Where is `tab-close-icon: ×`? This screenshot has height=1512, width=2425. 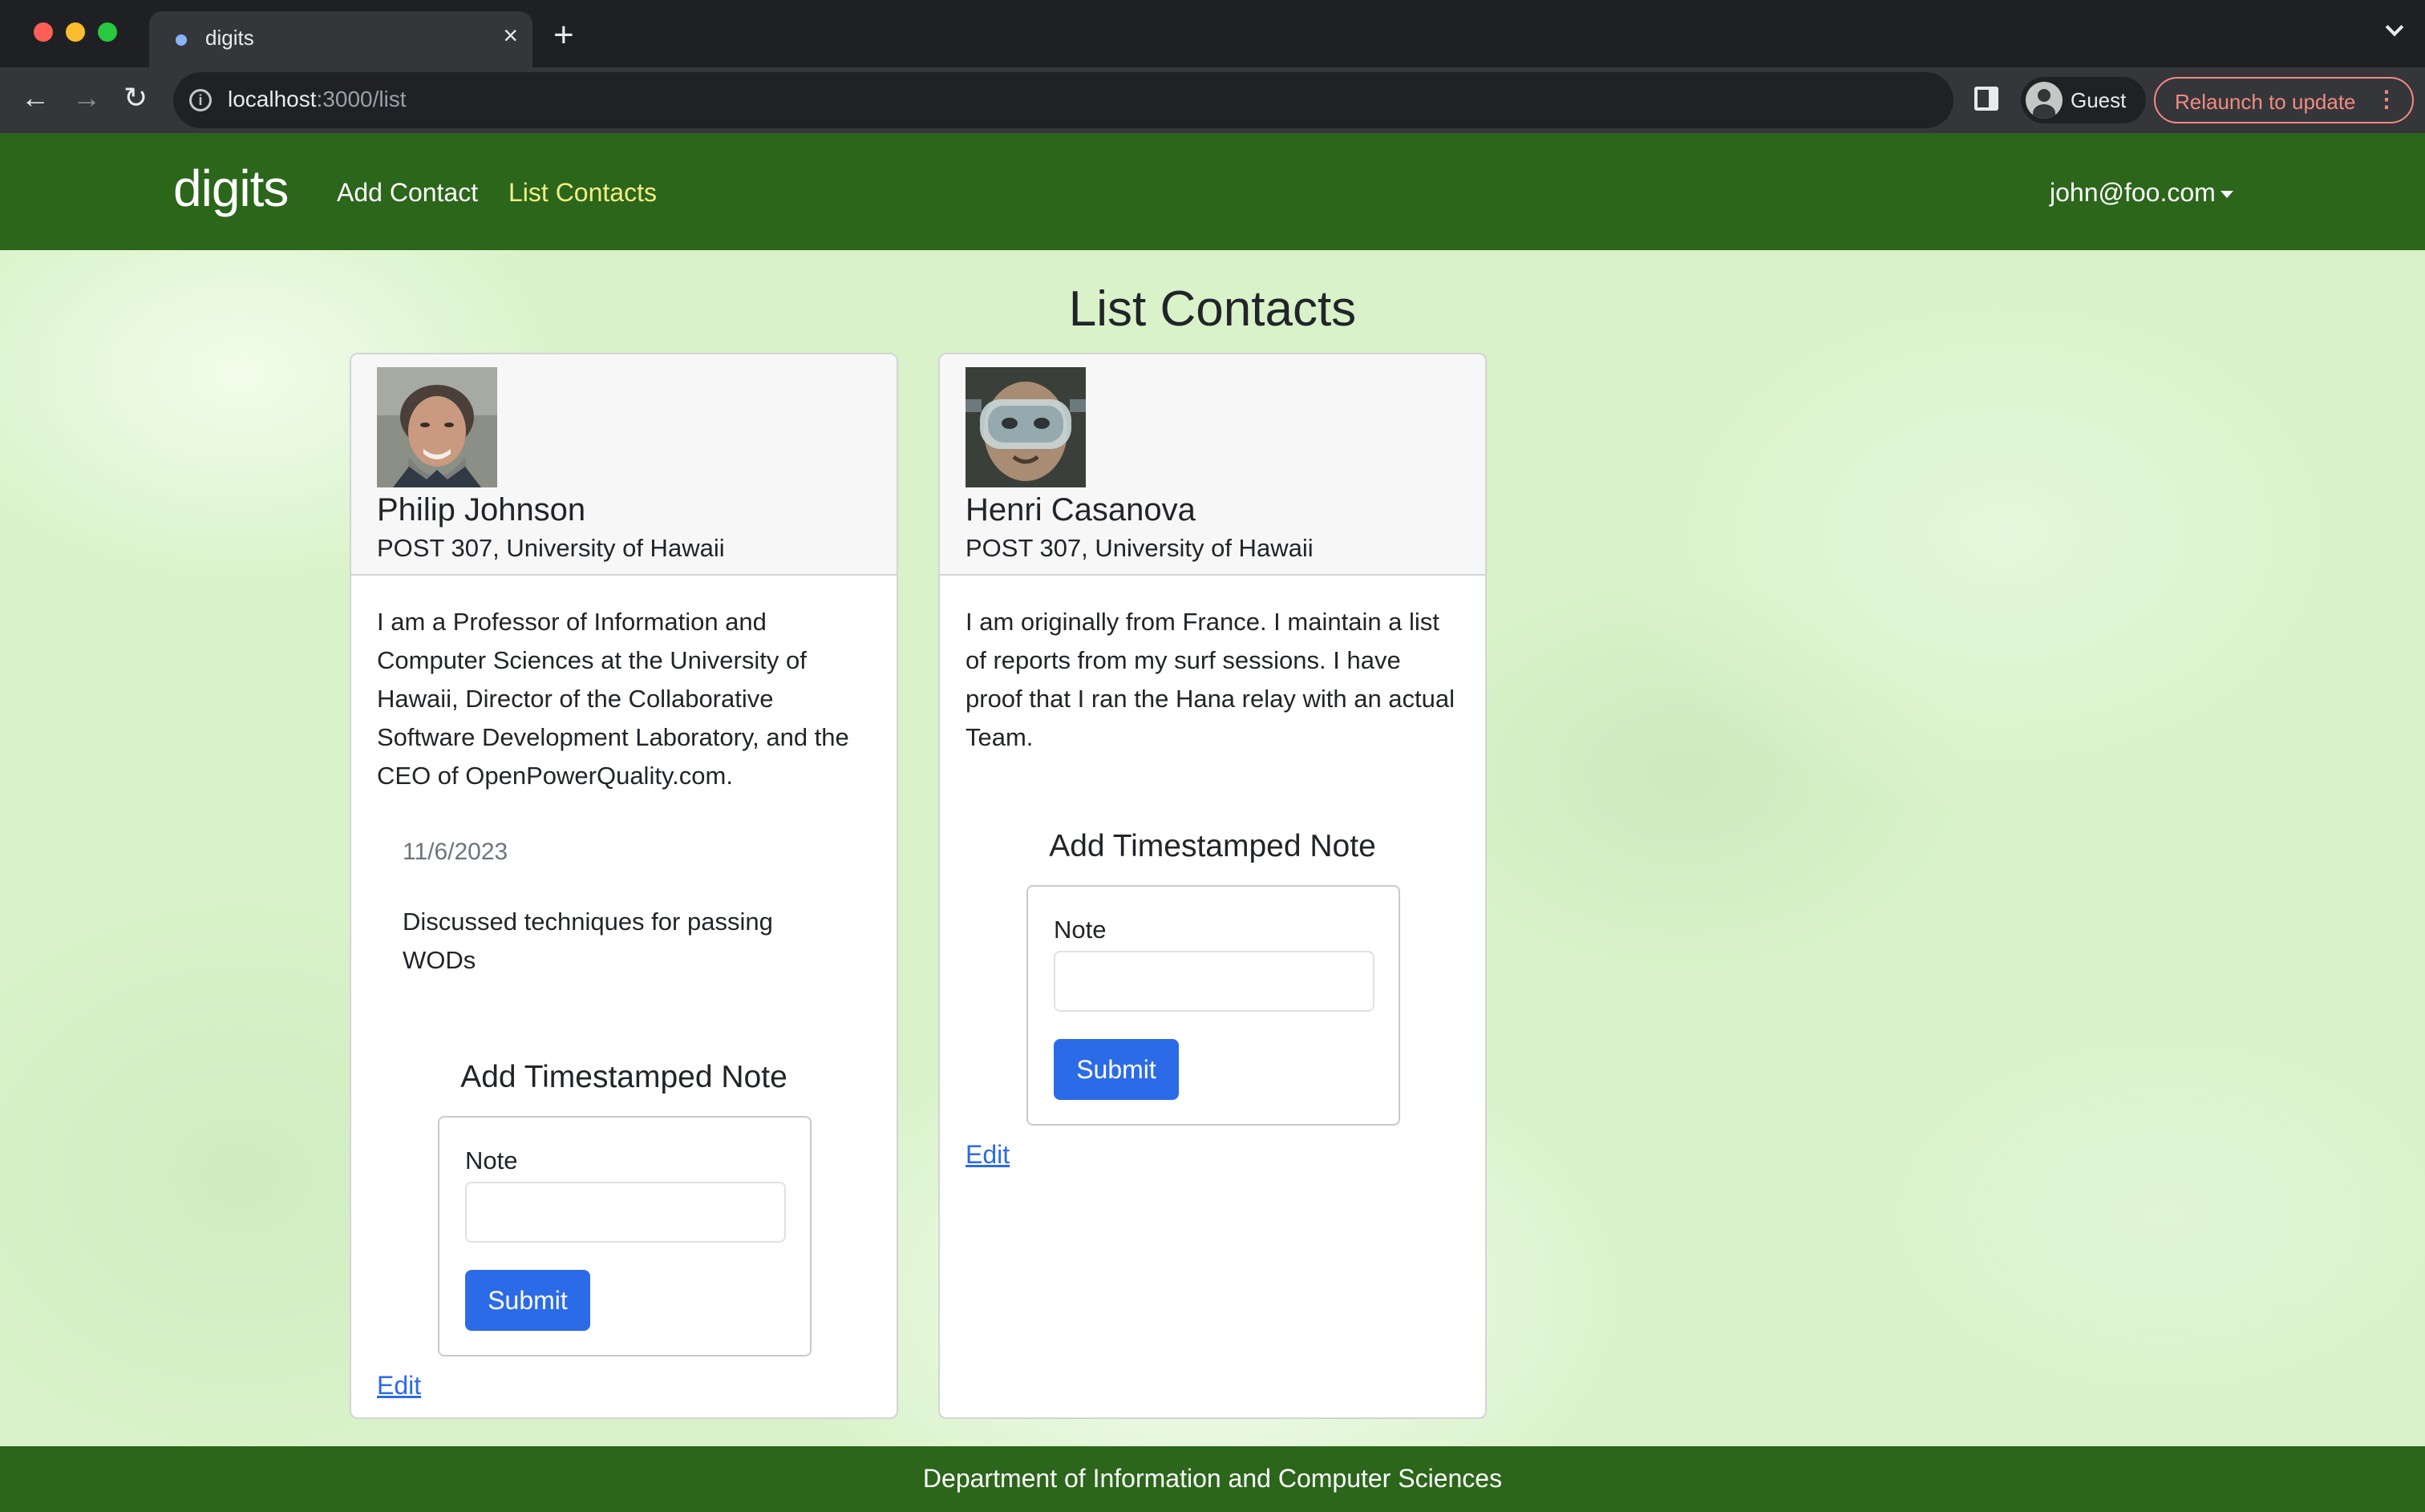 tab-close-icon: × is located at coordinates (510, 35).